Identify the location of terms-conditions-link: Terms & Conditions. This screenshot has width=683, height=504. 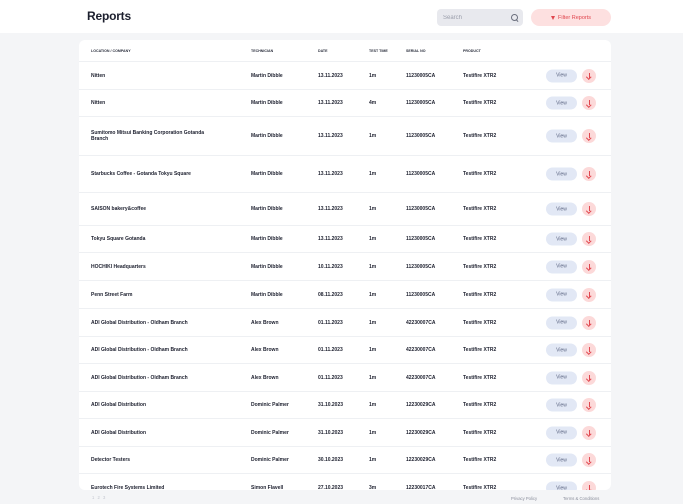
(581, 498).